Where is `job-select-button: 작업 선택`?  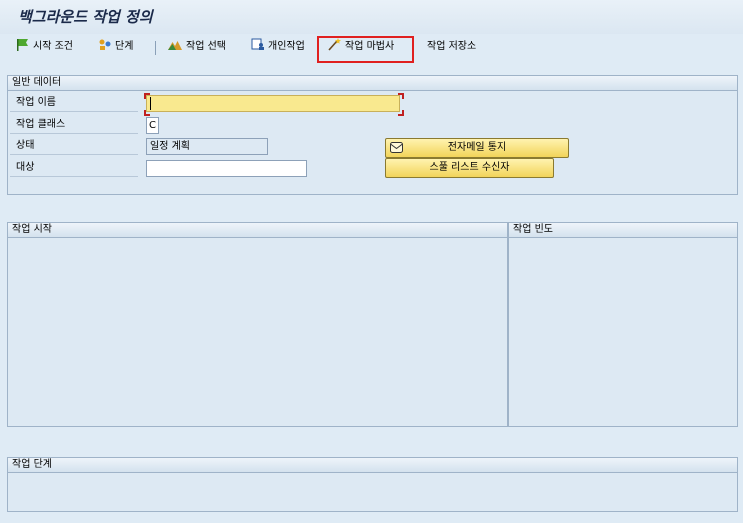
job-select-button: 작업 선택 is located at coordinates (196, 47).